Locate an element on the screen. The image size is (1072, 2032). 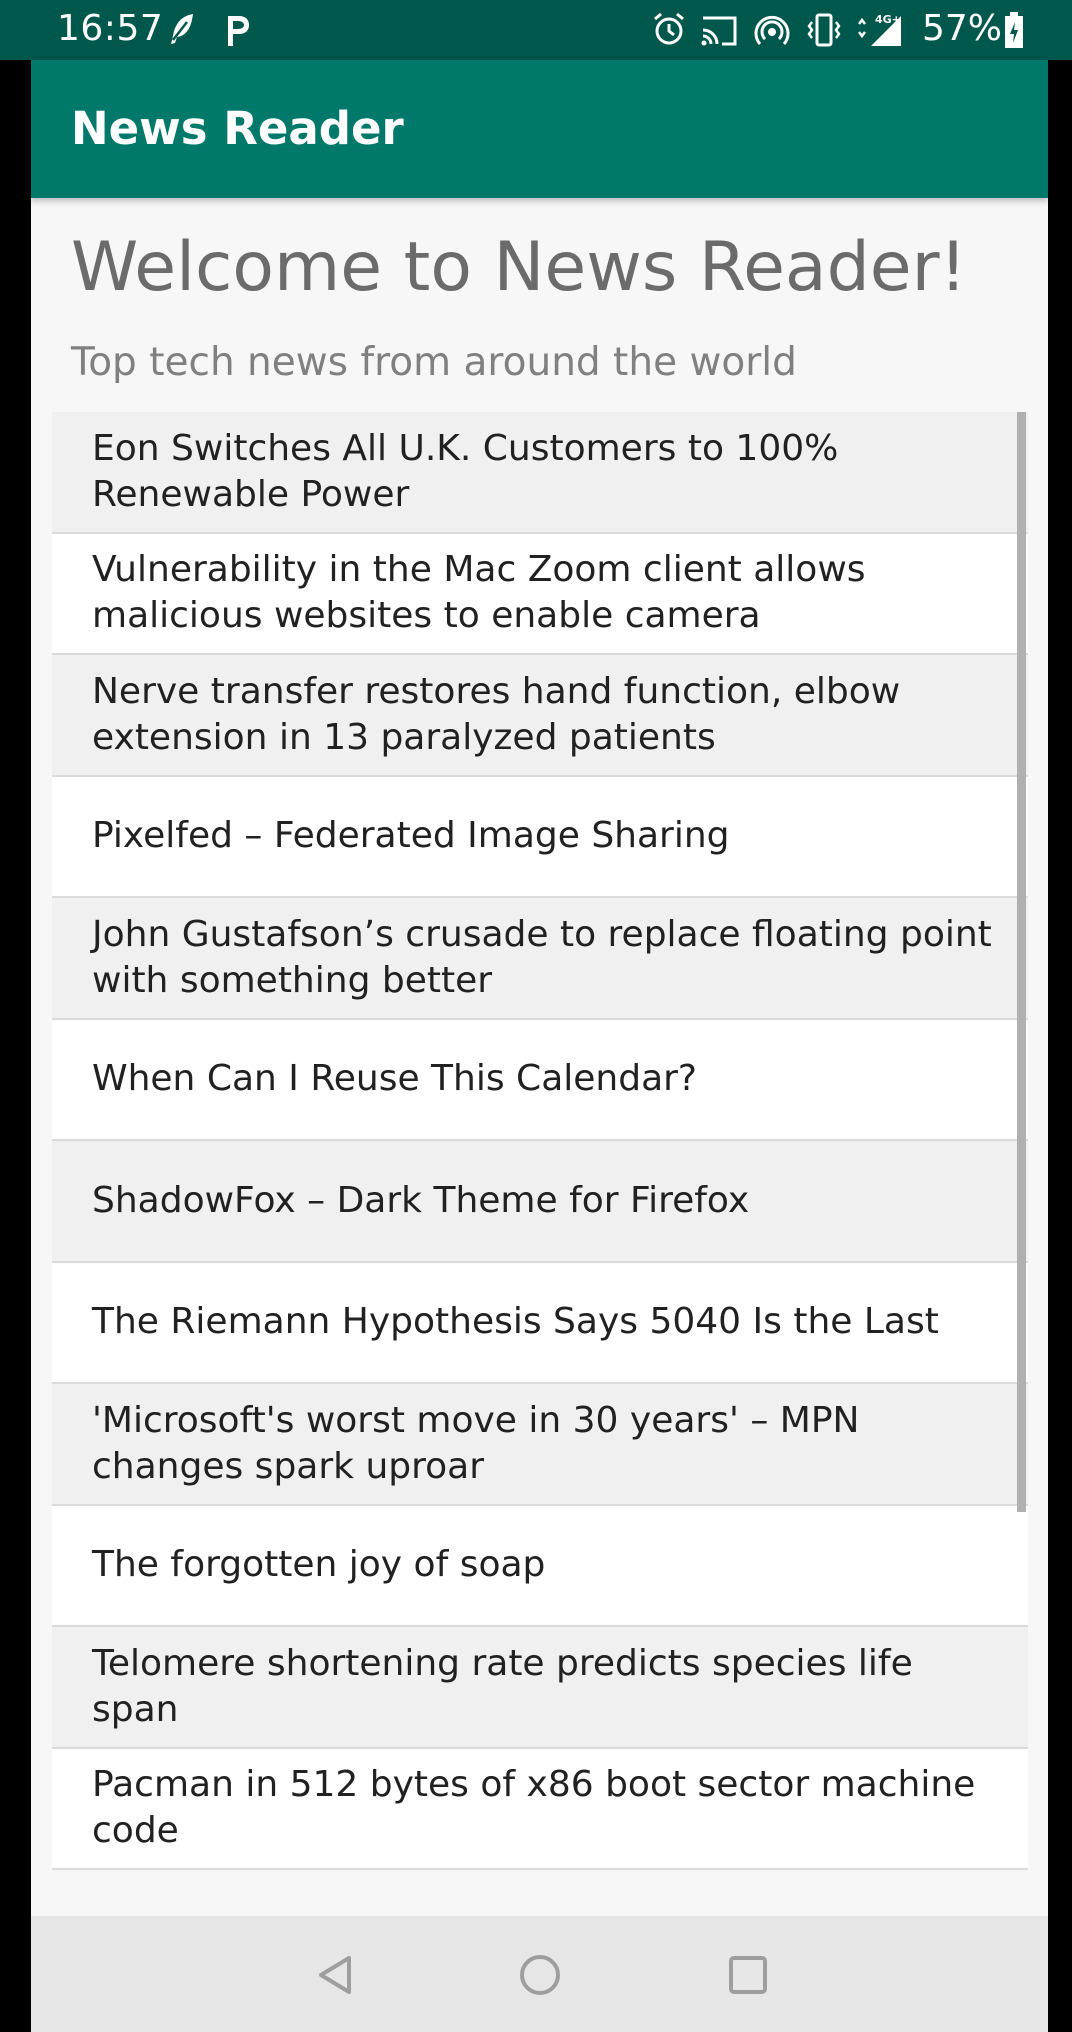
vibrate-icon is located at coordinates (824, 30).